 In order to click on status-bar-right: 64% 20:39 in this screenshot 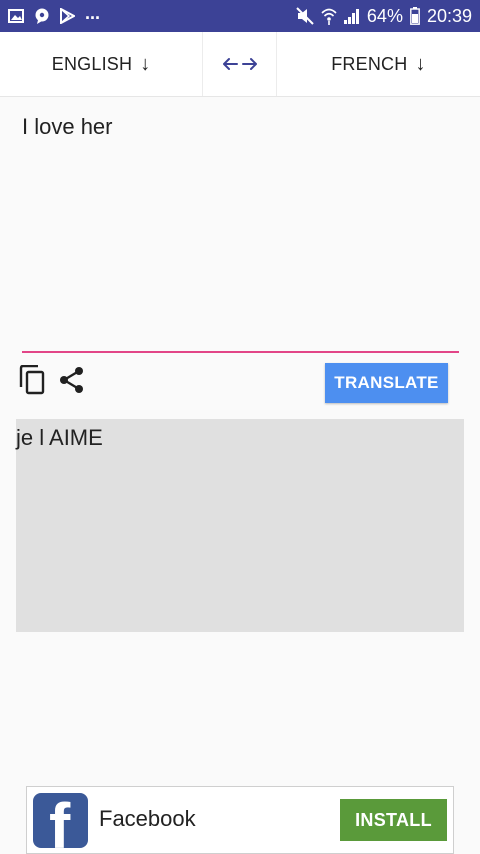, I will do `click(384, 16)`.